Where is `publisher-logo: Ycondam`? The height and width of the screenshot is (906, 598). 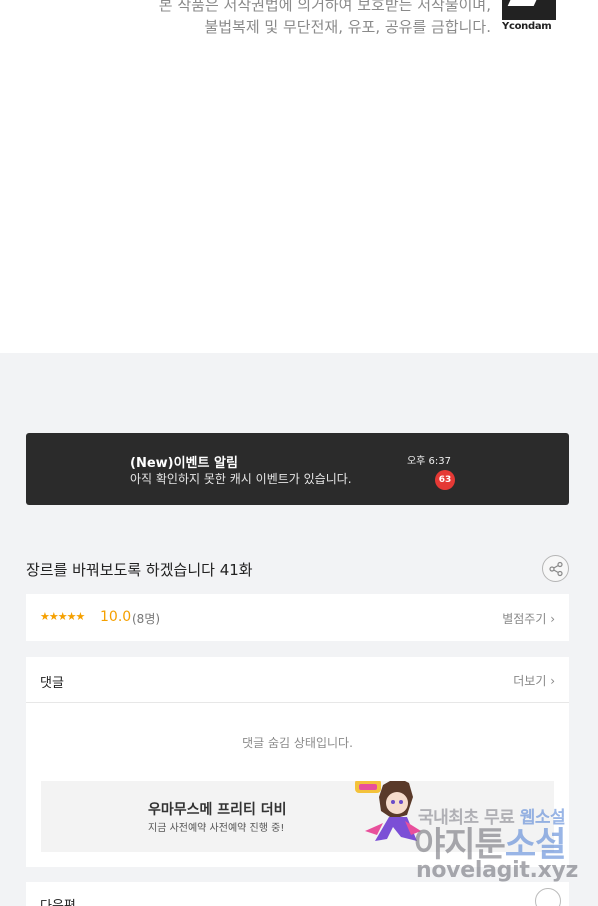 publisher-logo: Ycondam is located at coordinates (530, 18).